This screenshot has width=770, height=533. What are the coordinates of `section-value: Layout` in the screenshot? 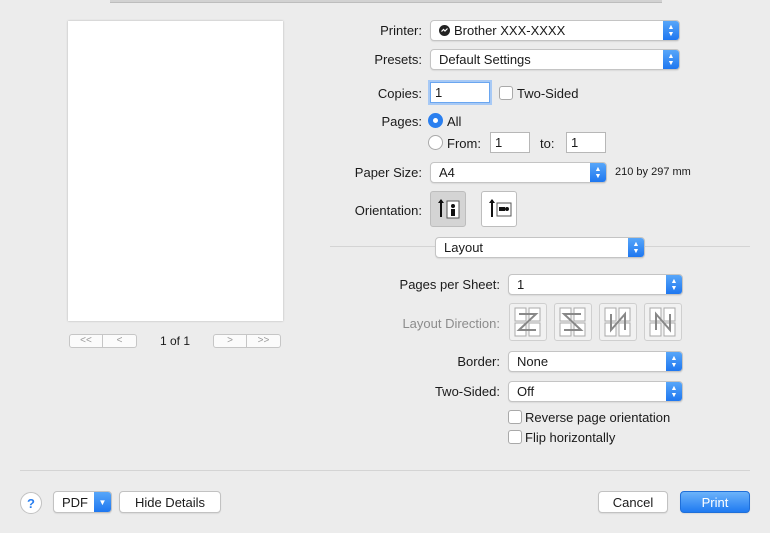 It's located at (464, 247).